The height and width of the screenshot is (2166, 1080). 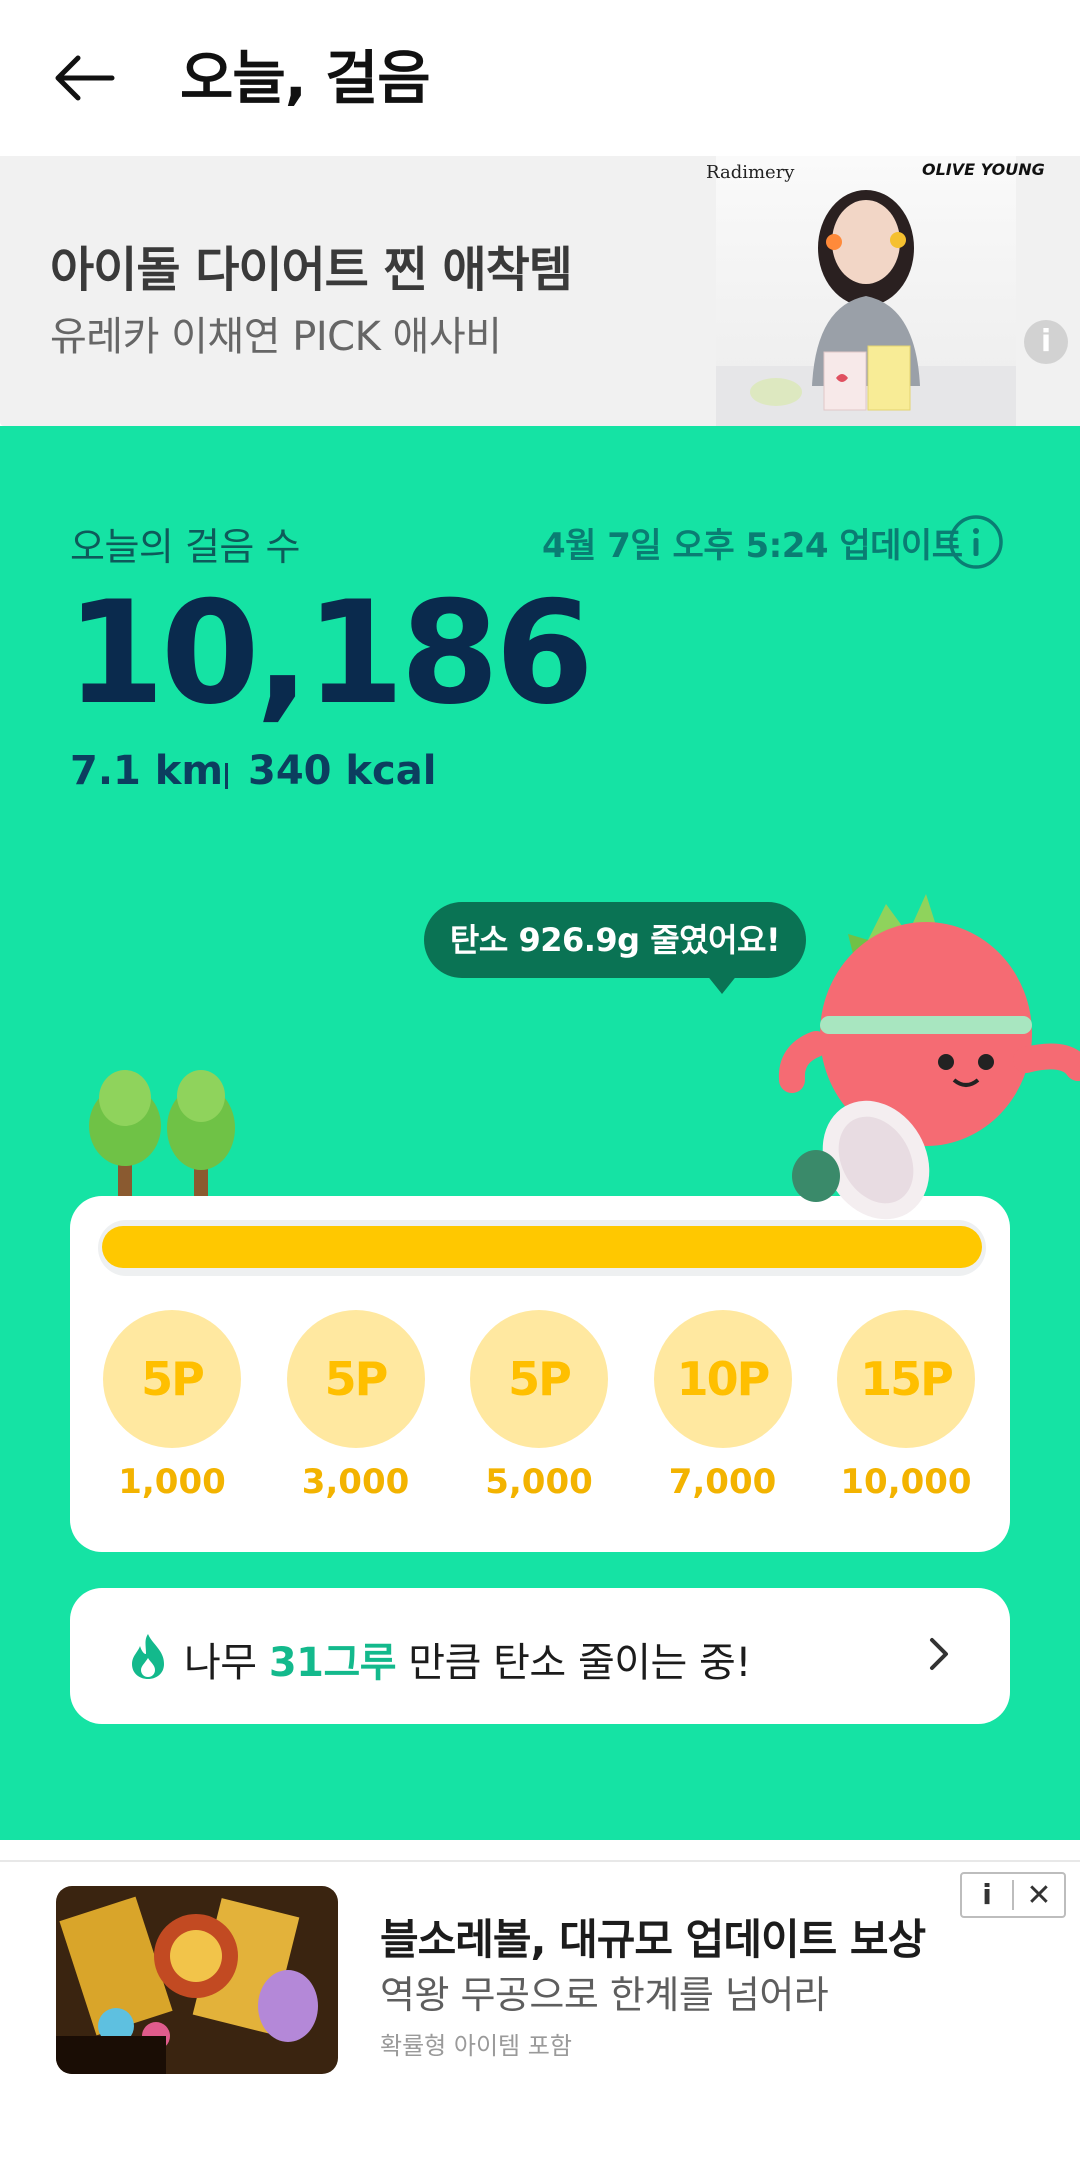 I want to click on goal-steps-label: 10,000, so click(x=906, y=1482).